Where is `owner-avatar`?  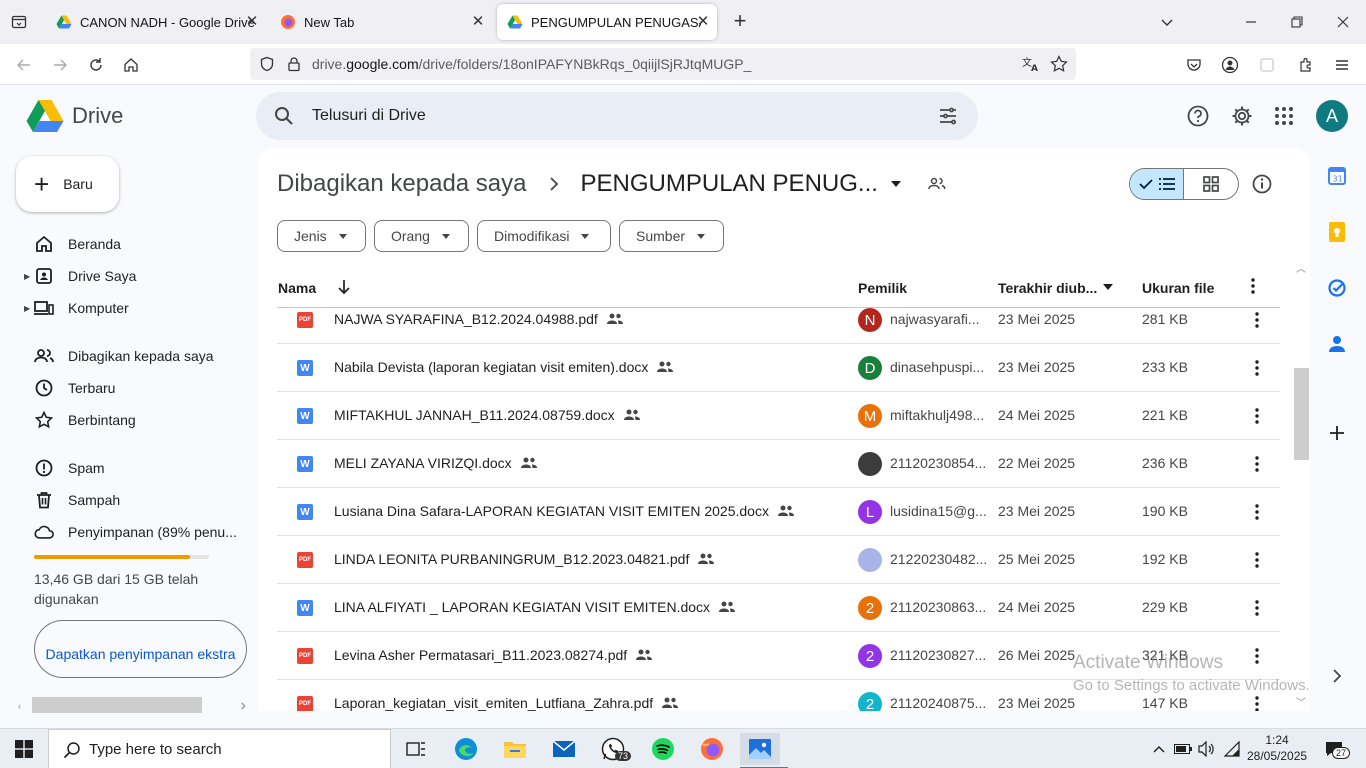 owner-avatar is located at coordinates (870, 560).